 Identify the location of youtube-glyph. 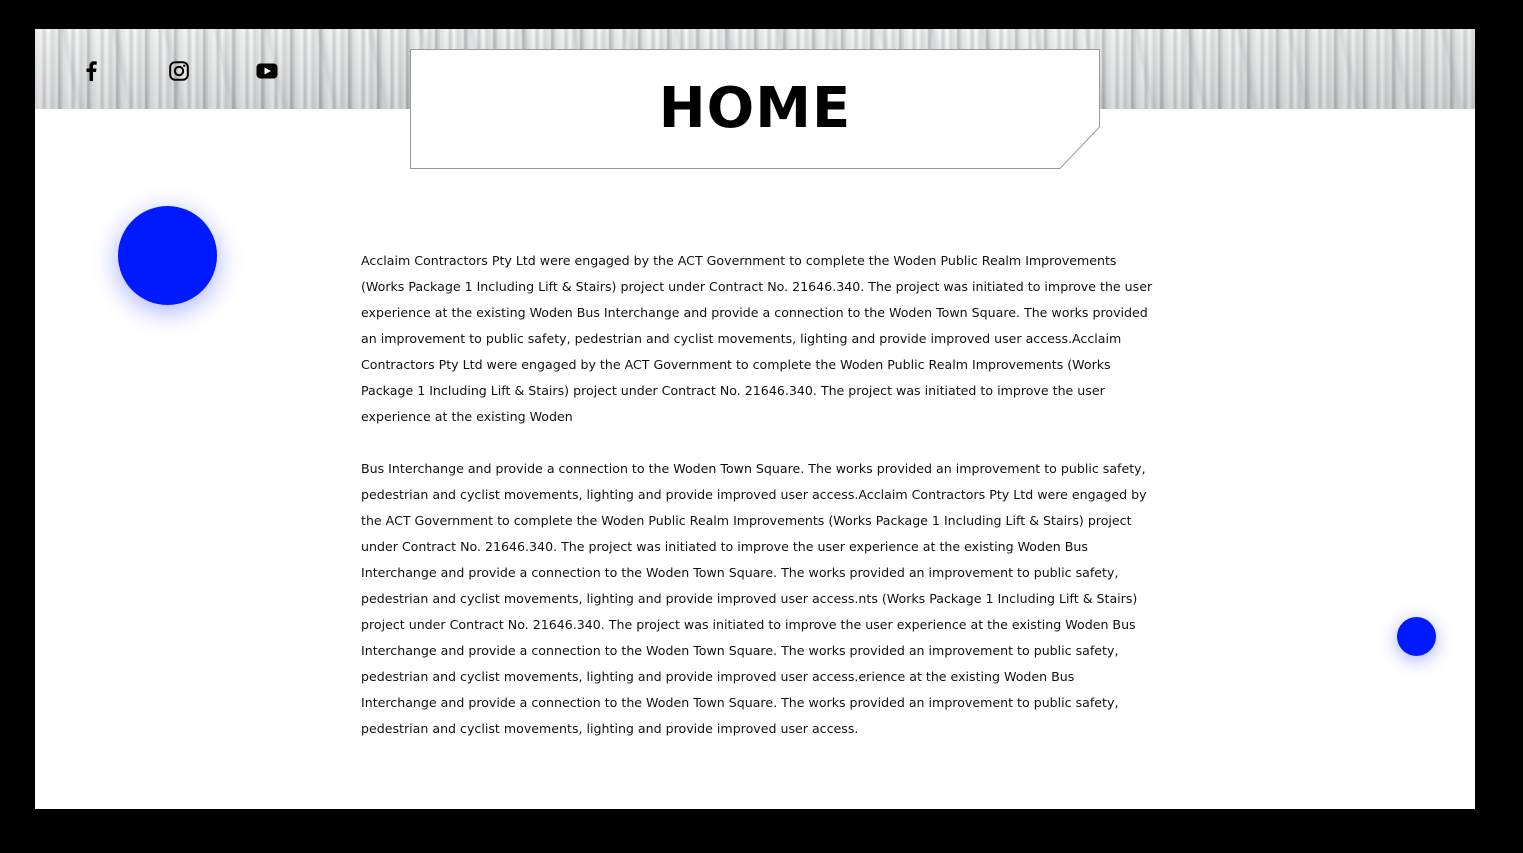
(267, 71).